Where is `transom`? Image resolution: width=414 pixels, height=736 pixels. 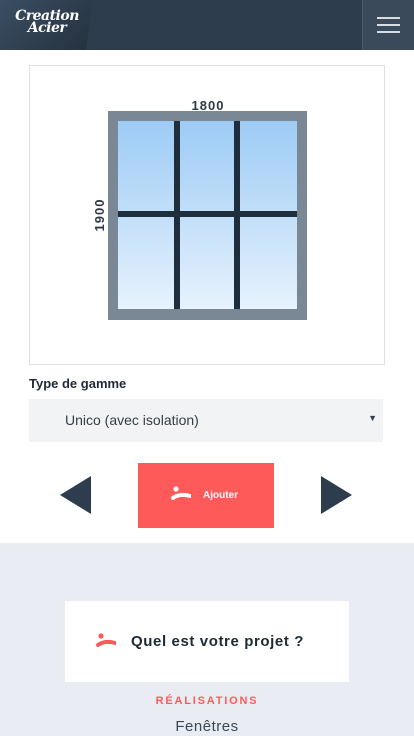 transom is located at coordinates (207, 214).